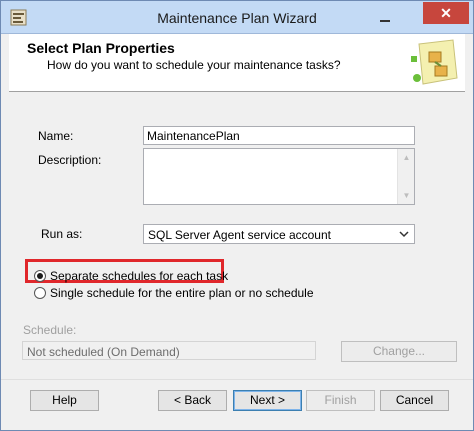 This screenshot has width=474, height=431. I want to click on minimize-icon, so click(385, 17).